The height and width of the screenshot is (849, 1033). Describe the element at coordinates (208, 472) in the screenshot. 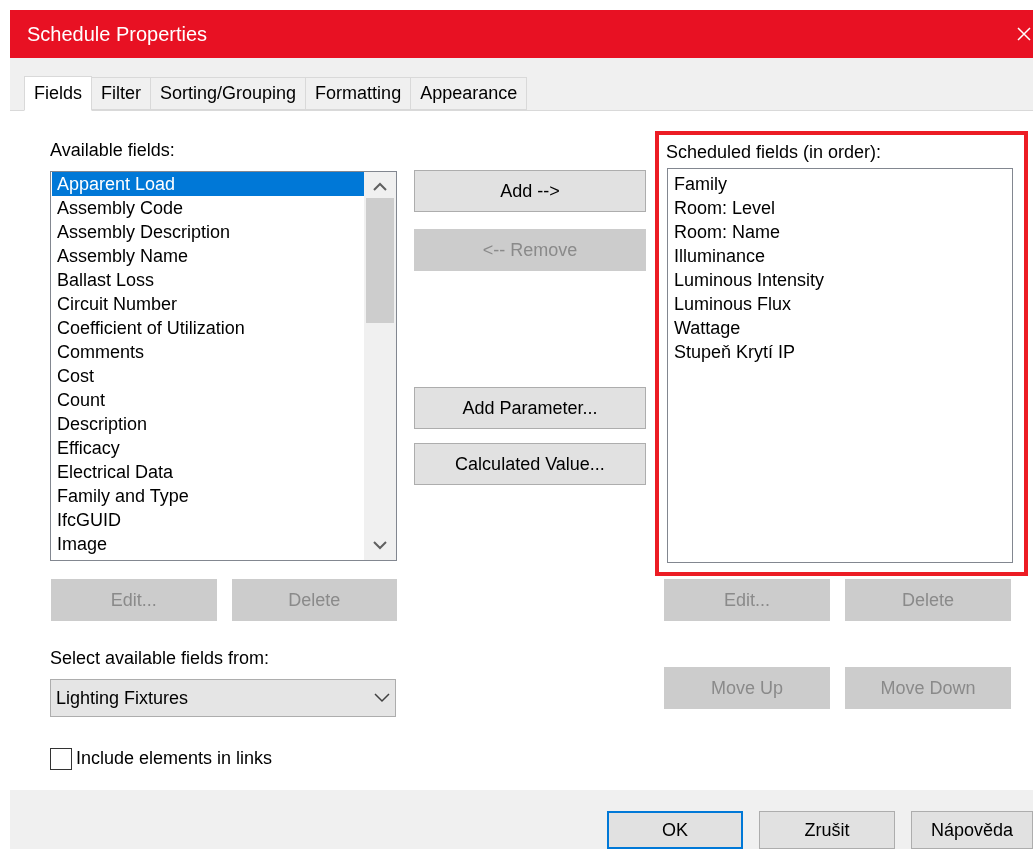

I see `list-item: Electrical Data` at that location.